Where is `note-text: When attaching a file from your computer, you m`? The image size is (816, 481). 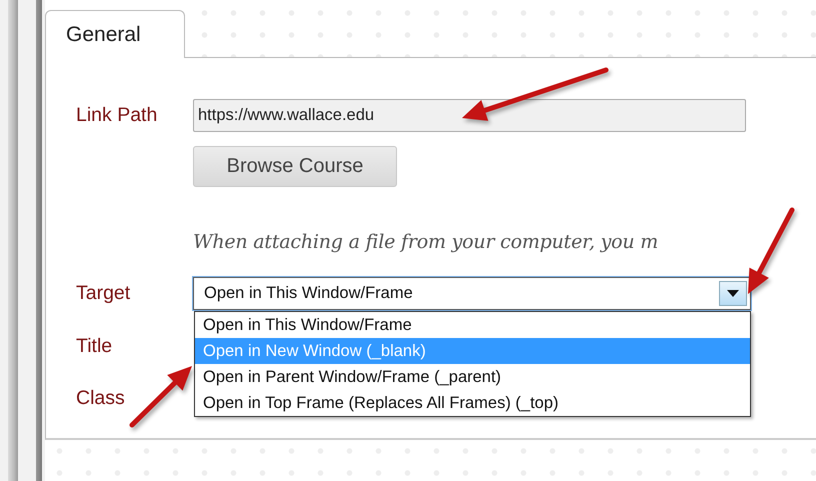
note-text: When attaching a file from your computer, you m is located at coordinates (426, 242).